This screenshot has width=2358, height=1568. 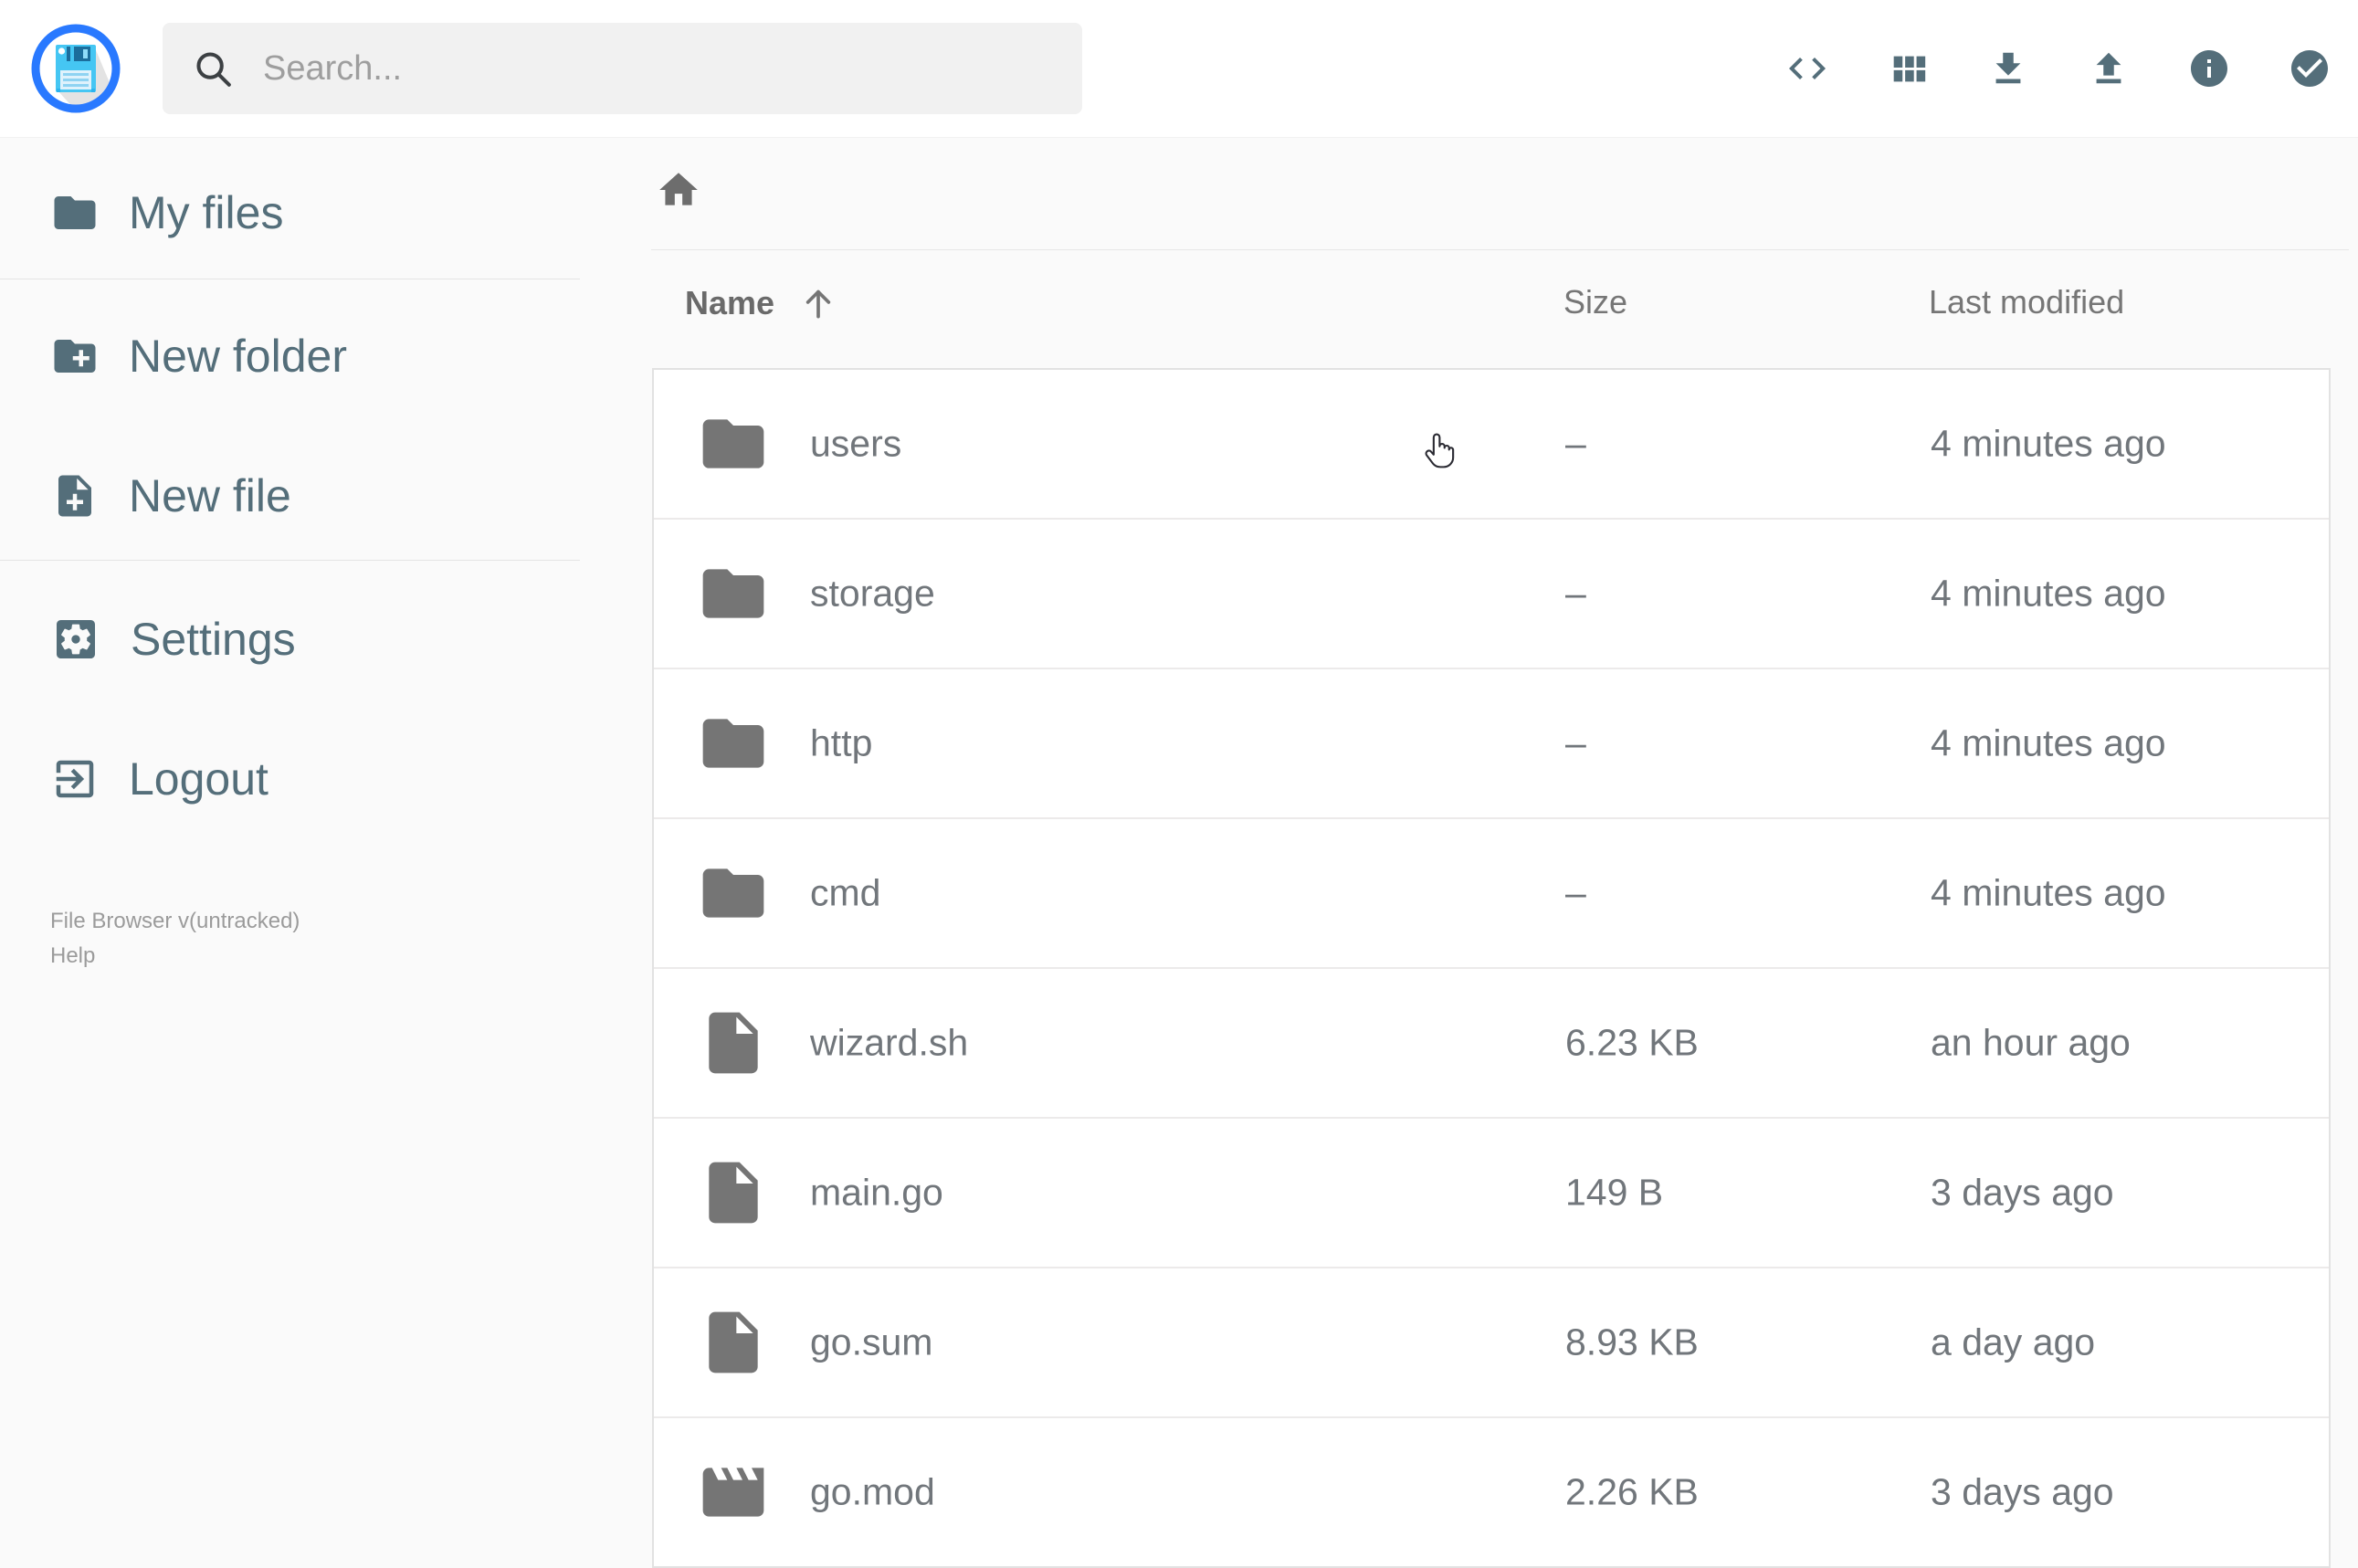 I want to click on file-row: main.go 149 B 3 days ago, so click(x=1491, y=1193).